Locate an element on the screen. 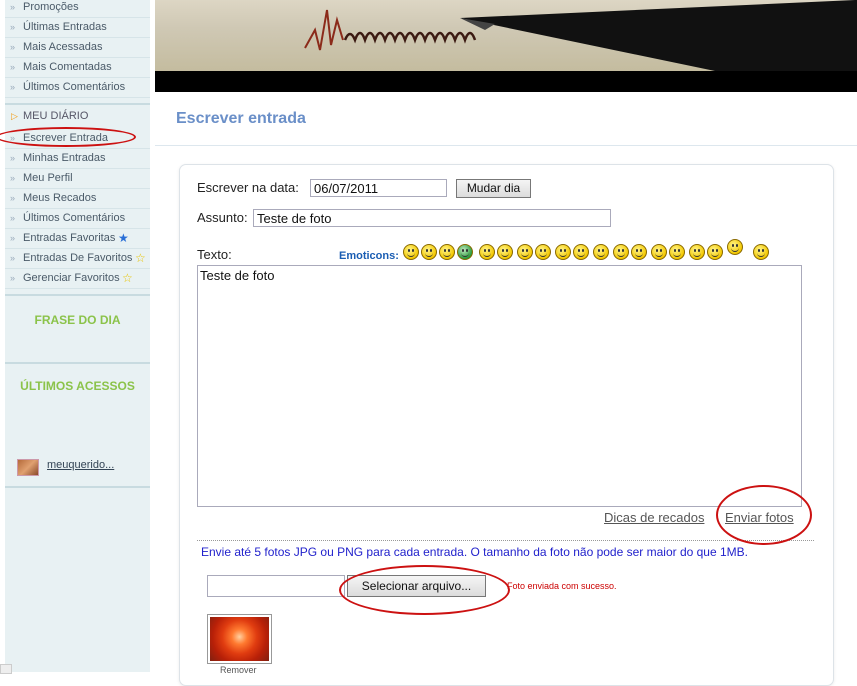 This screenshot has height=686, width=857. sidebar-item-label: Últimas Entradas is located at coordinates (65, 27).